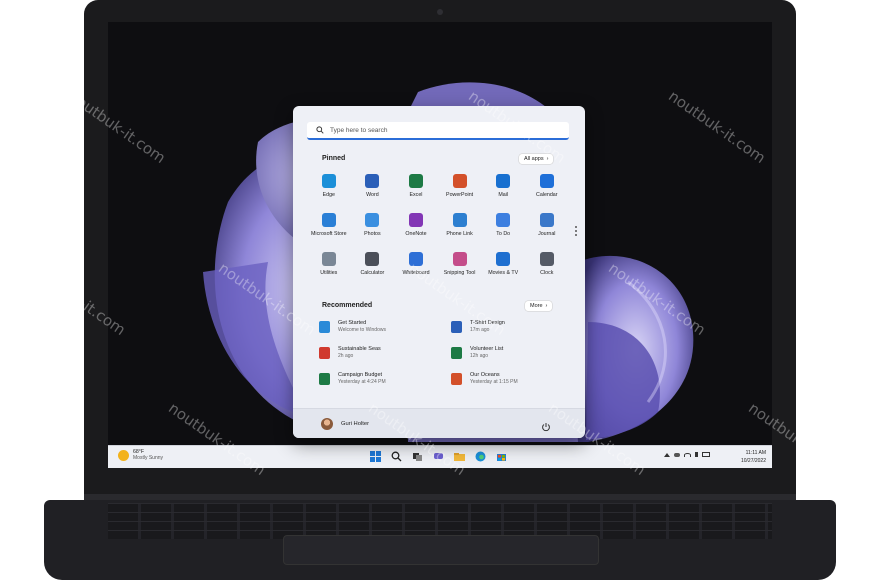  Describe the element at coordinates (510, 359) in the screenshot. I see `recommended-item: Volunteer List 12h ago` at that location.